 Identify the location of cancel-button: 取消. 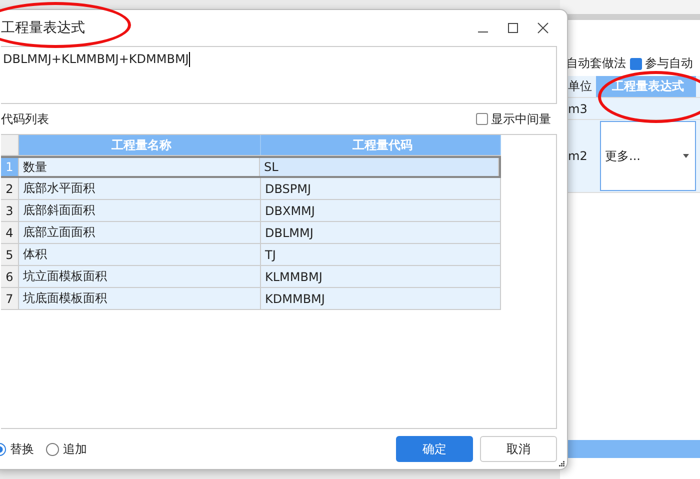
(518, 449).